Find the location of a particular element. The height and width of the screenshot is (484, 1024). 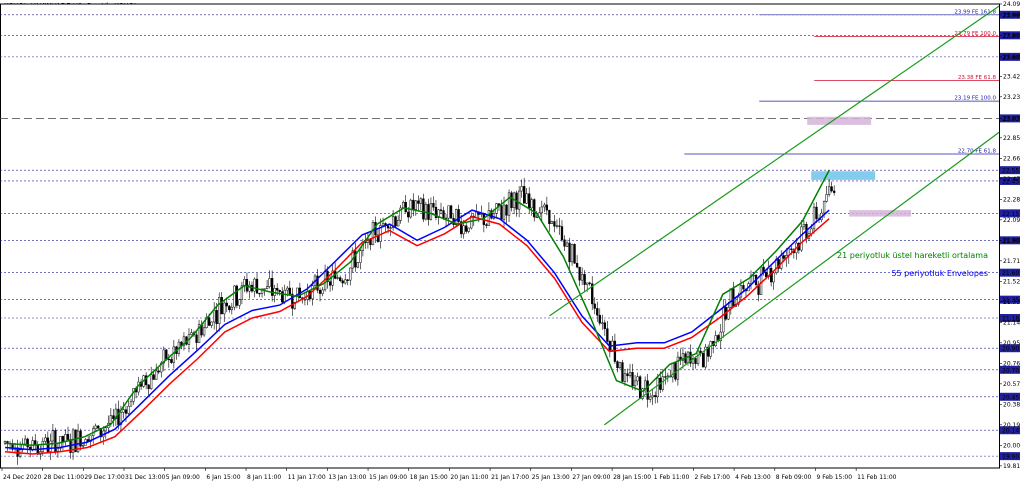

y-tick-label: 23.60 is located at coordinates (1011, 57).